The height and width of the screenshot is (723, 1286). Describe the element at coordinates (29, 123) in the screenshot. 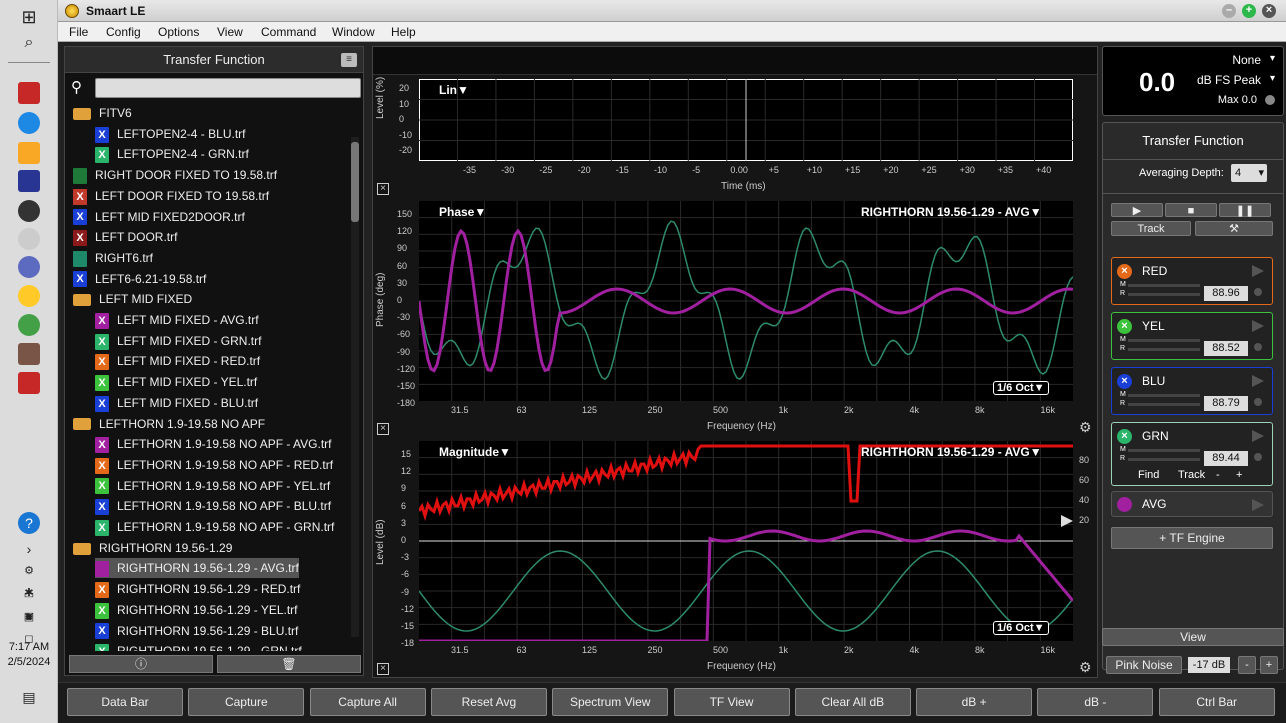

I see `edge-icon` at that location.